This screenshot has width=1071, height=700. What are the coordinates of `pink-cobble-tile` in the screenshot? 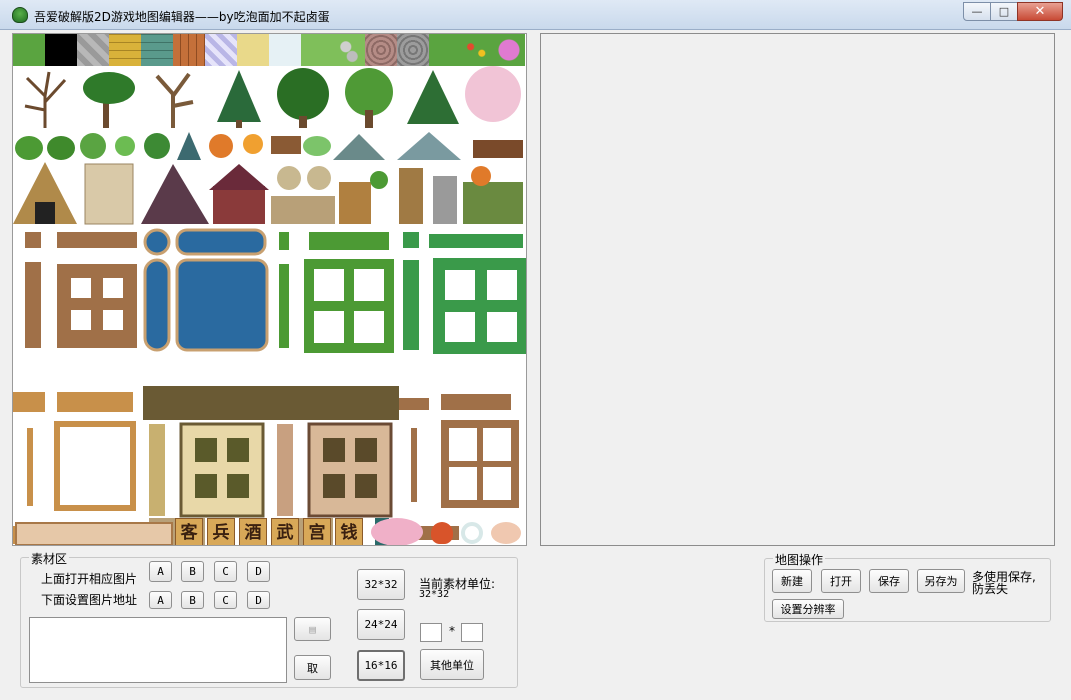 It's located at (381, 50).